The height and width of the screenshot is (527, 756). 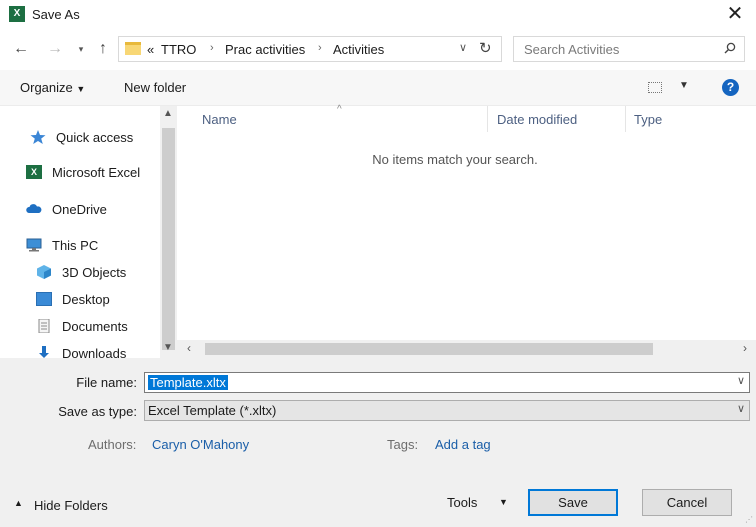 What do you see at coordinates (730, 87) in the screenshot?
I see `help-icon: ?` at bounding box center [730, 87].